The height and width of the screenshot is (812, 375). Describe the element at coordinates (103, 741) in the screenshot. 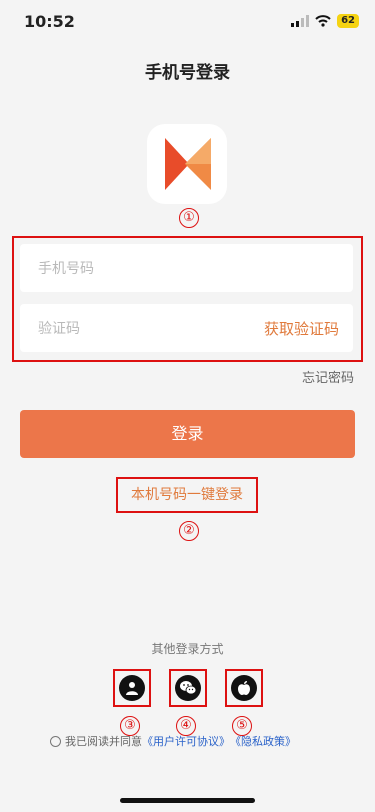

I see `agreement-prefix: 我已阅读并同意` at that location.